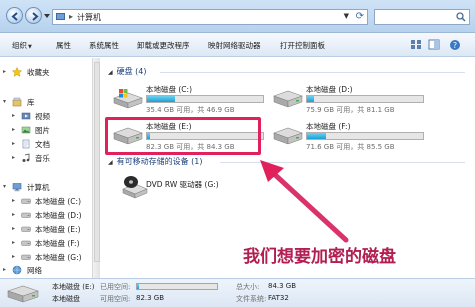 The image size is (475, 307). I want to click on drive-name: 本地磁盘 (F:), so click(328, 126).